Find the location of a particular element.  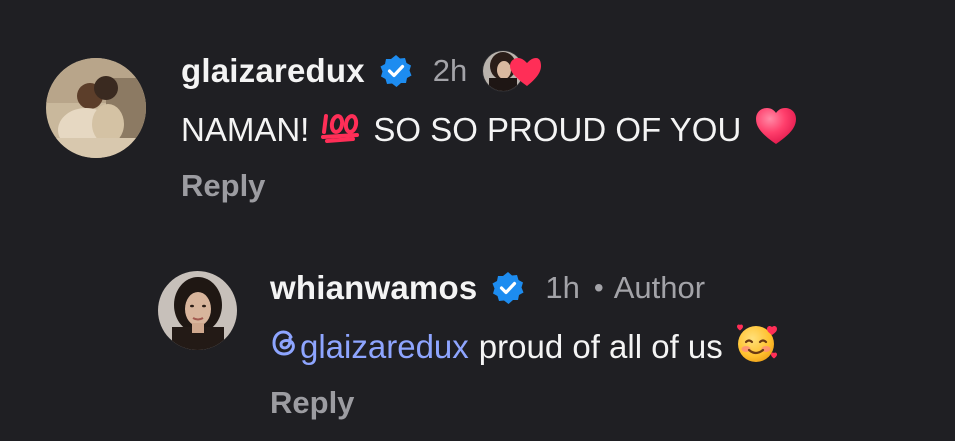

liked-by-author-indicator is located at coordinates (512, 71).